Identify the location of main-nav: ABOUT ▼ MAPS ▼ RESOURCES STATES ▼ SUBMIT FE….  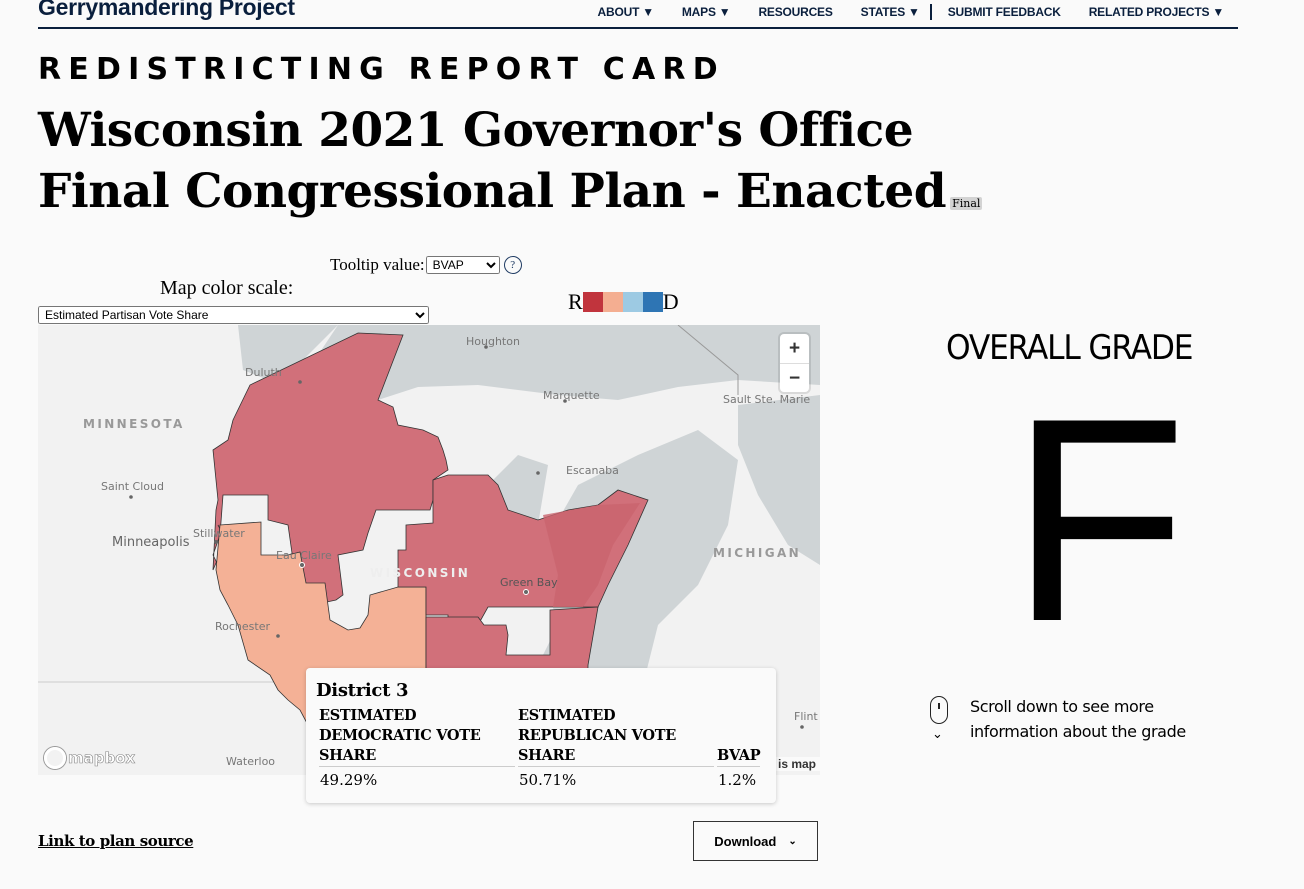
(911, 12).